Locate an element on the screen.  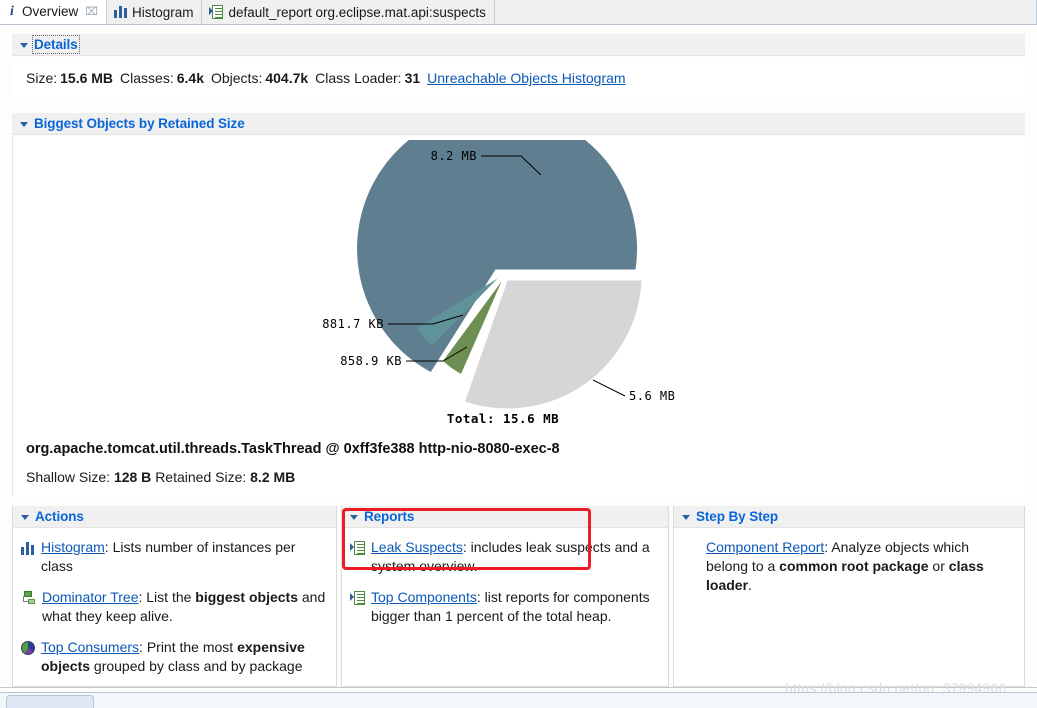
pie-label-2: 858.9 KB is located at coordinates (371, 361).